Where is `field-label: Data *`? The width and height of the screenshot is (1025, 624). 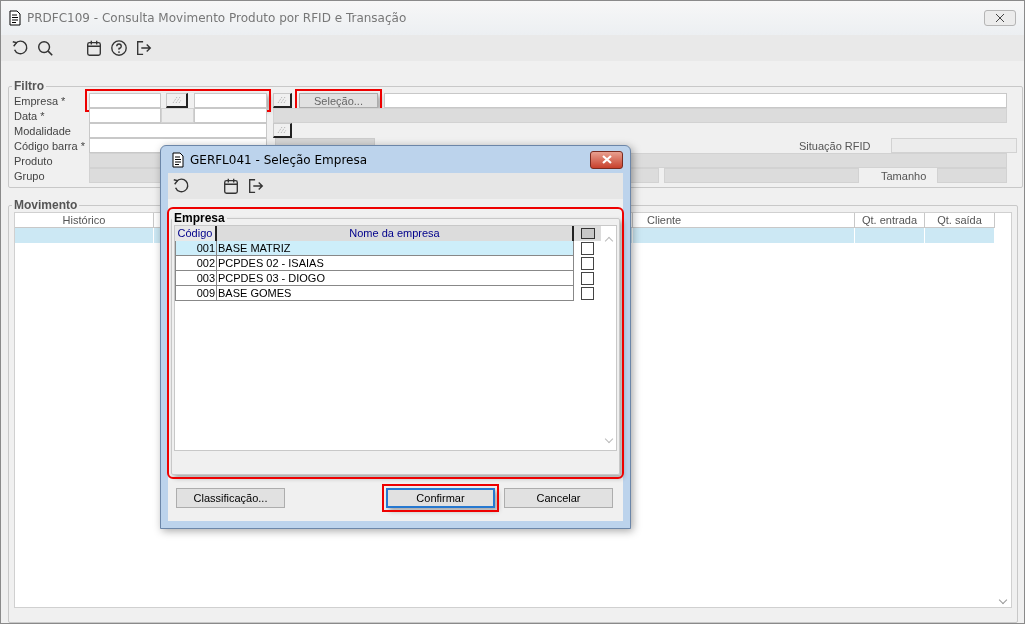
field-label: Data * is located at coordinates (30, 115).